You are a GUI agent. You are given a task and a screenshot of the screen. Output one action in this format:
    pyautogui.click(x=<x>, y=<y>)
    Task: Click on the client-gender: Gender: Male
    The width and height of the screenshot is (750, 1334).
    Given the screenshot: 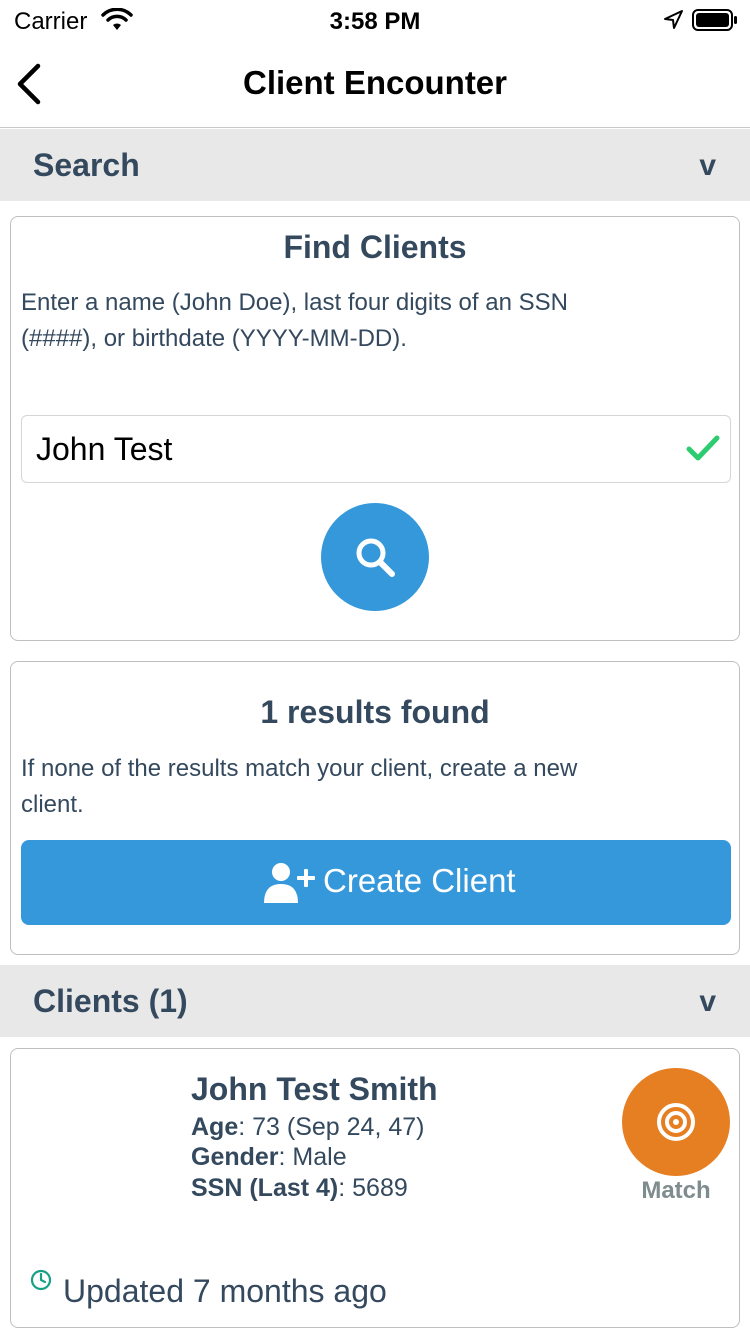 What is the action you would take?
    pyautogui.click(x=269, y=1157)
    